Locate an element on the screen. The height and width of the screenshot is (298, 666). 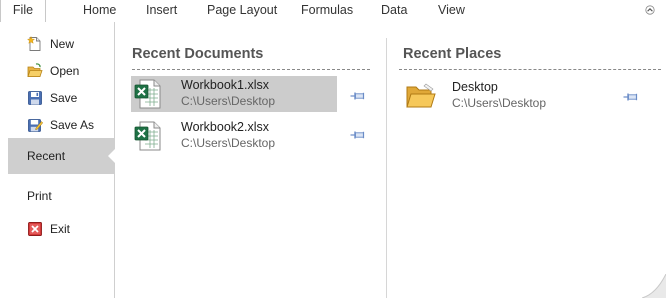
menu-open: Open is located at coordinates (57, 71).